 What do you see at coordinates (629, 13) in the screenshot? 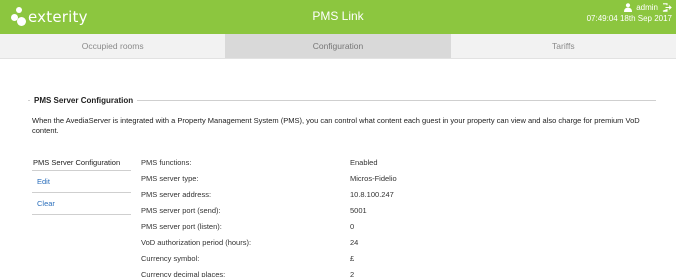
I see `user-area: admin 07:49:04 18th Sep 2017` at bounding box center [629, 13].